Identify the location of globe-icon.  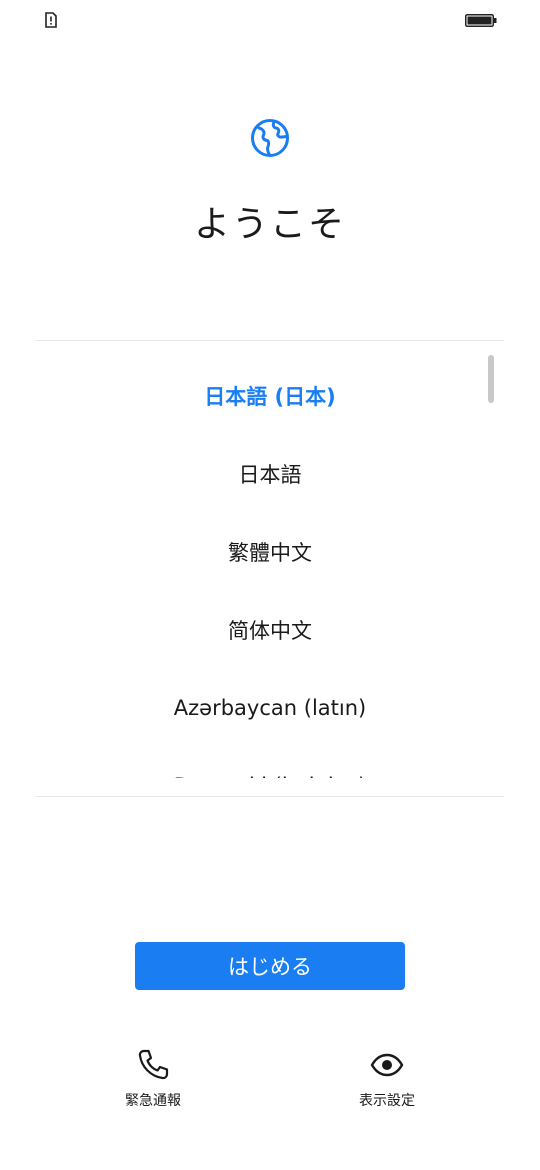
(270, 138).